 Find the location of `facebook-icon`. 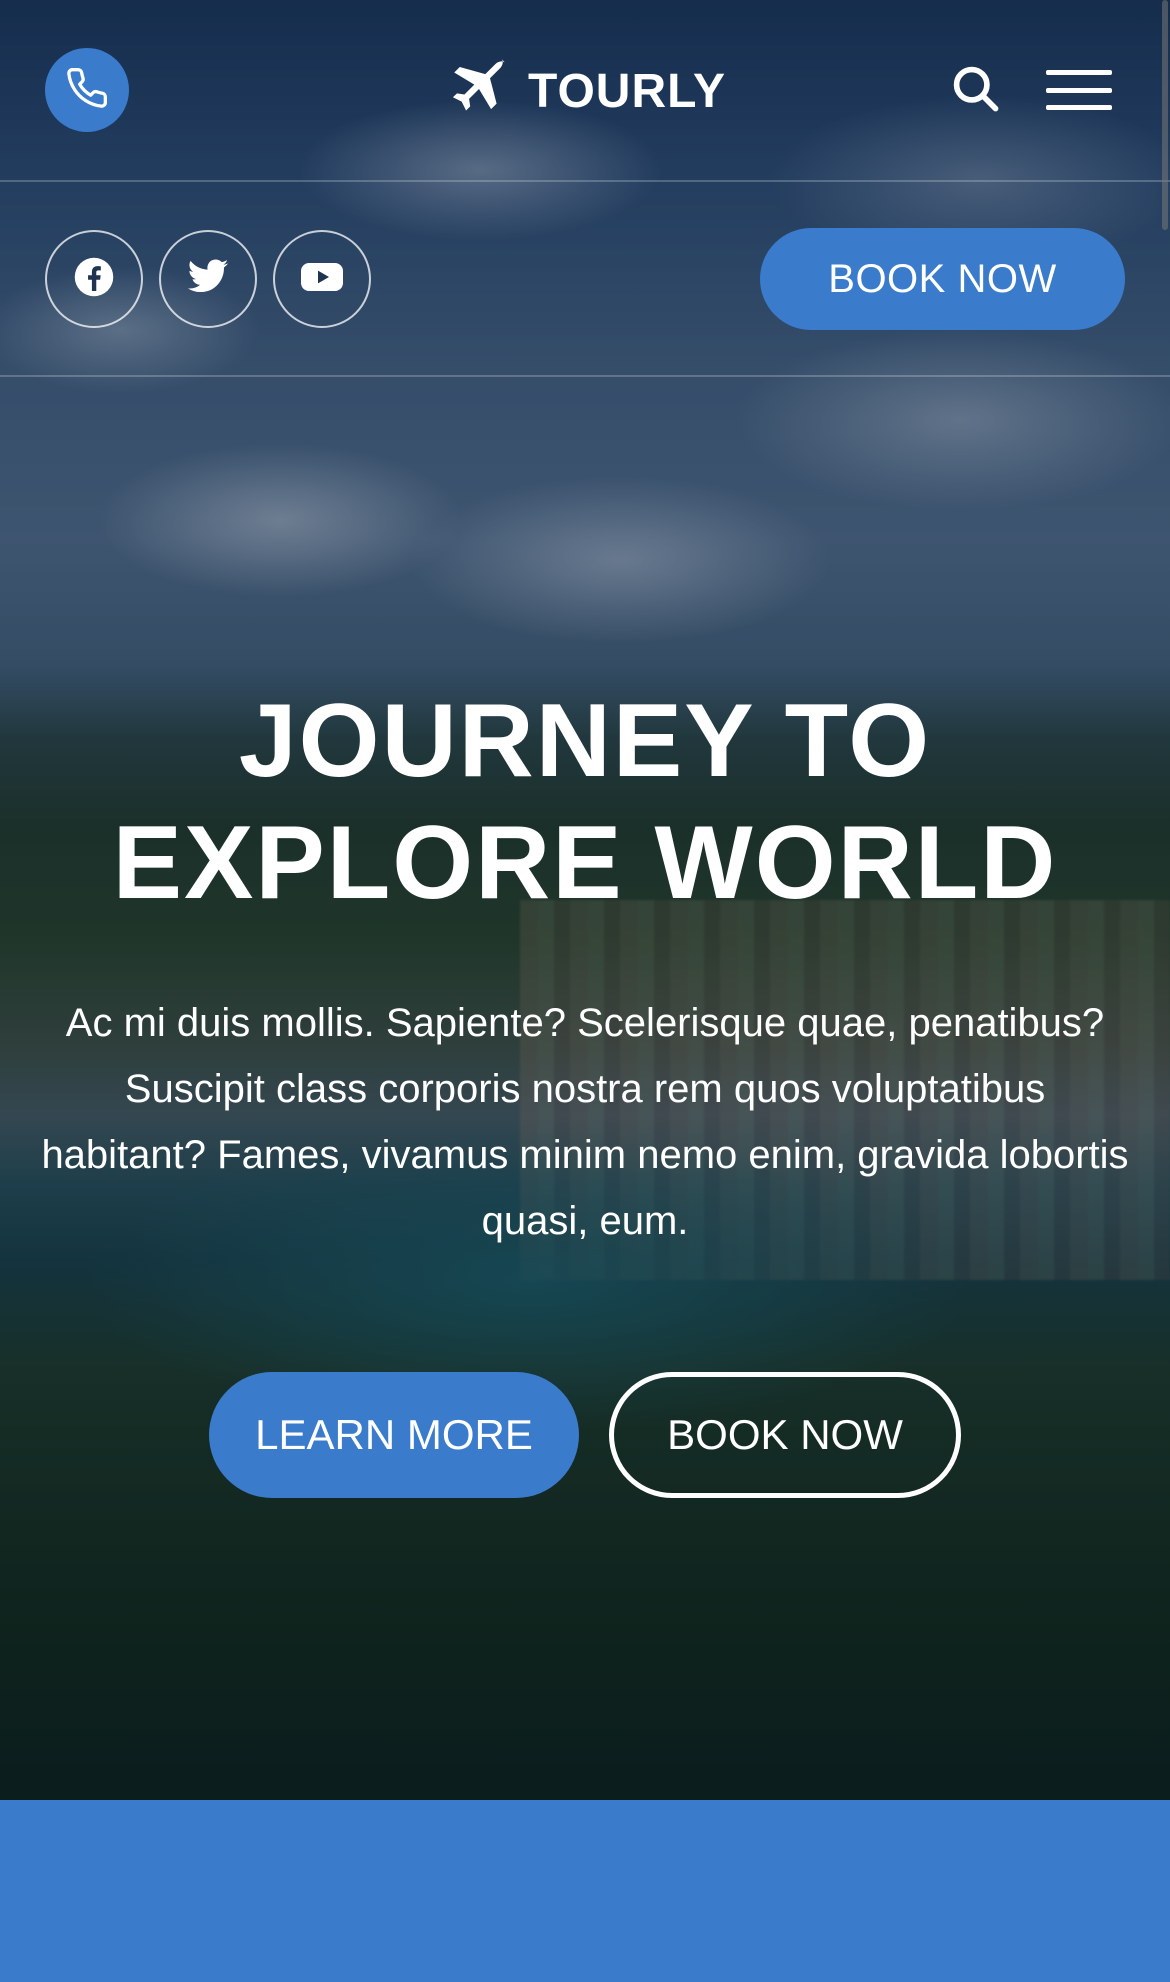

facebook-icon is located at coordinates (94, 279).